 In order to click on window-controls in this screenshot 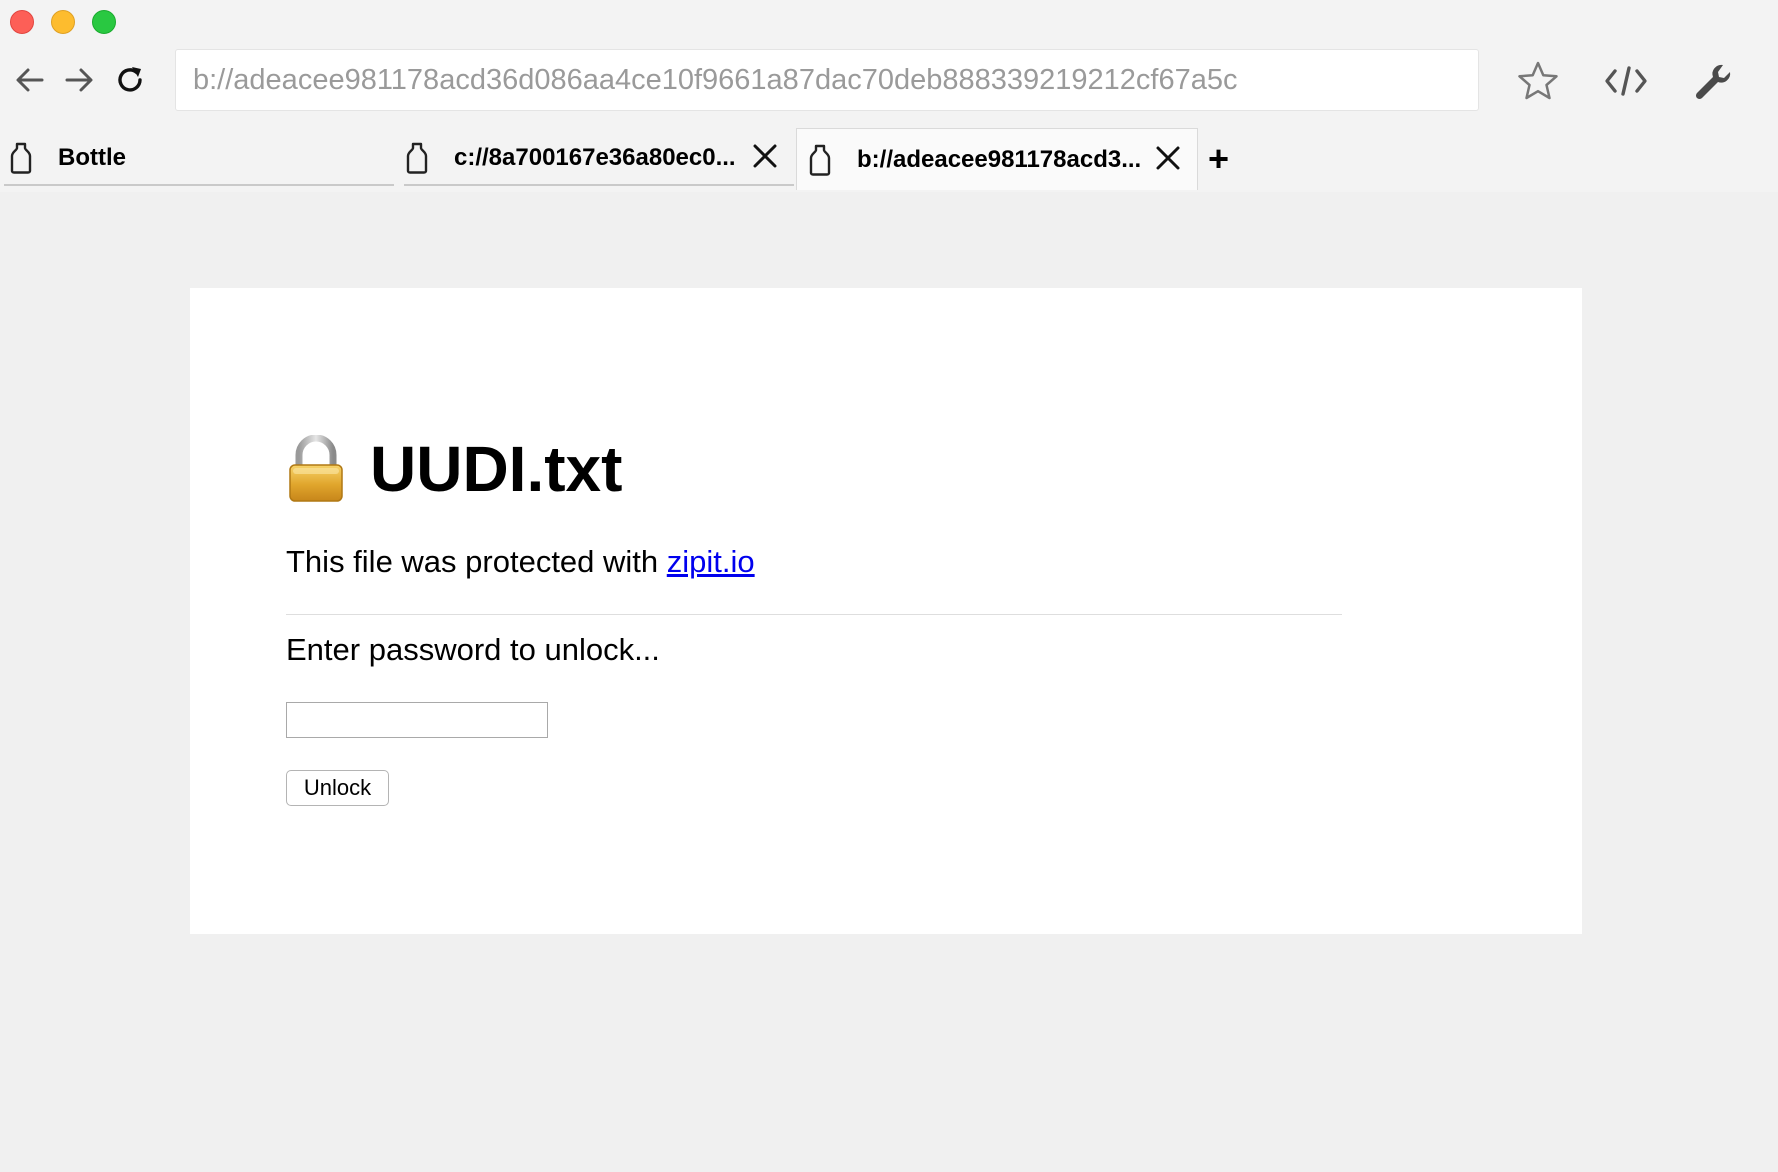, I will do `click(63, 22)`.